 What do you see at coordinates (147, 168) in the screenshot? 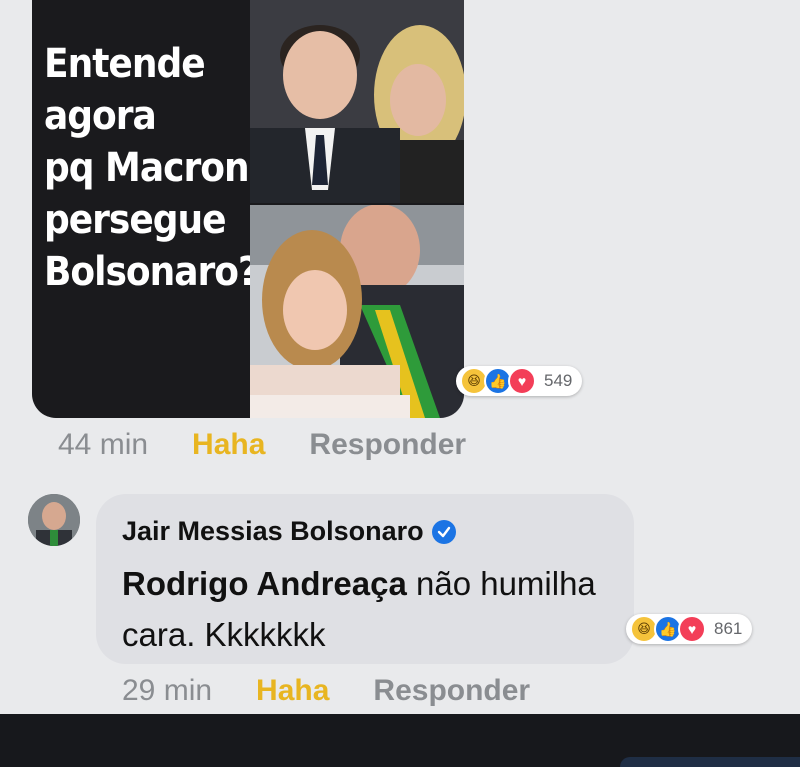
I see `meme-caption-line: pq Macron` at bounding box center [147, 168].